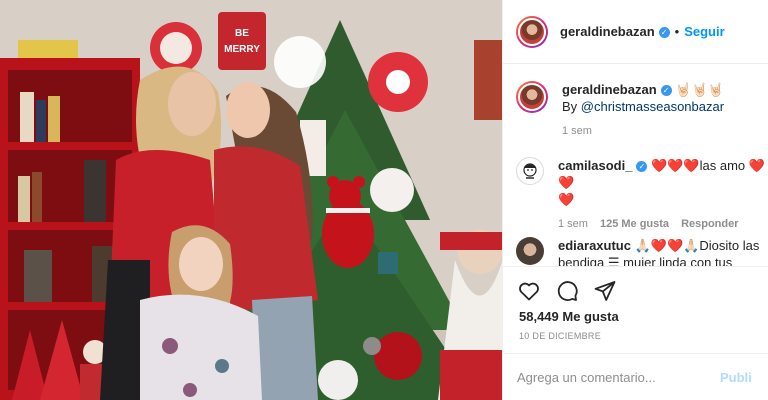  What do you see at coordinates (615, 31) in the screenshot?
I see `author-username: geraldinebazan ✓` at bounding box center [615, 31].